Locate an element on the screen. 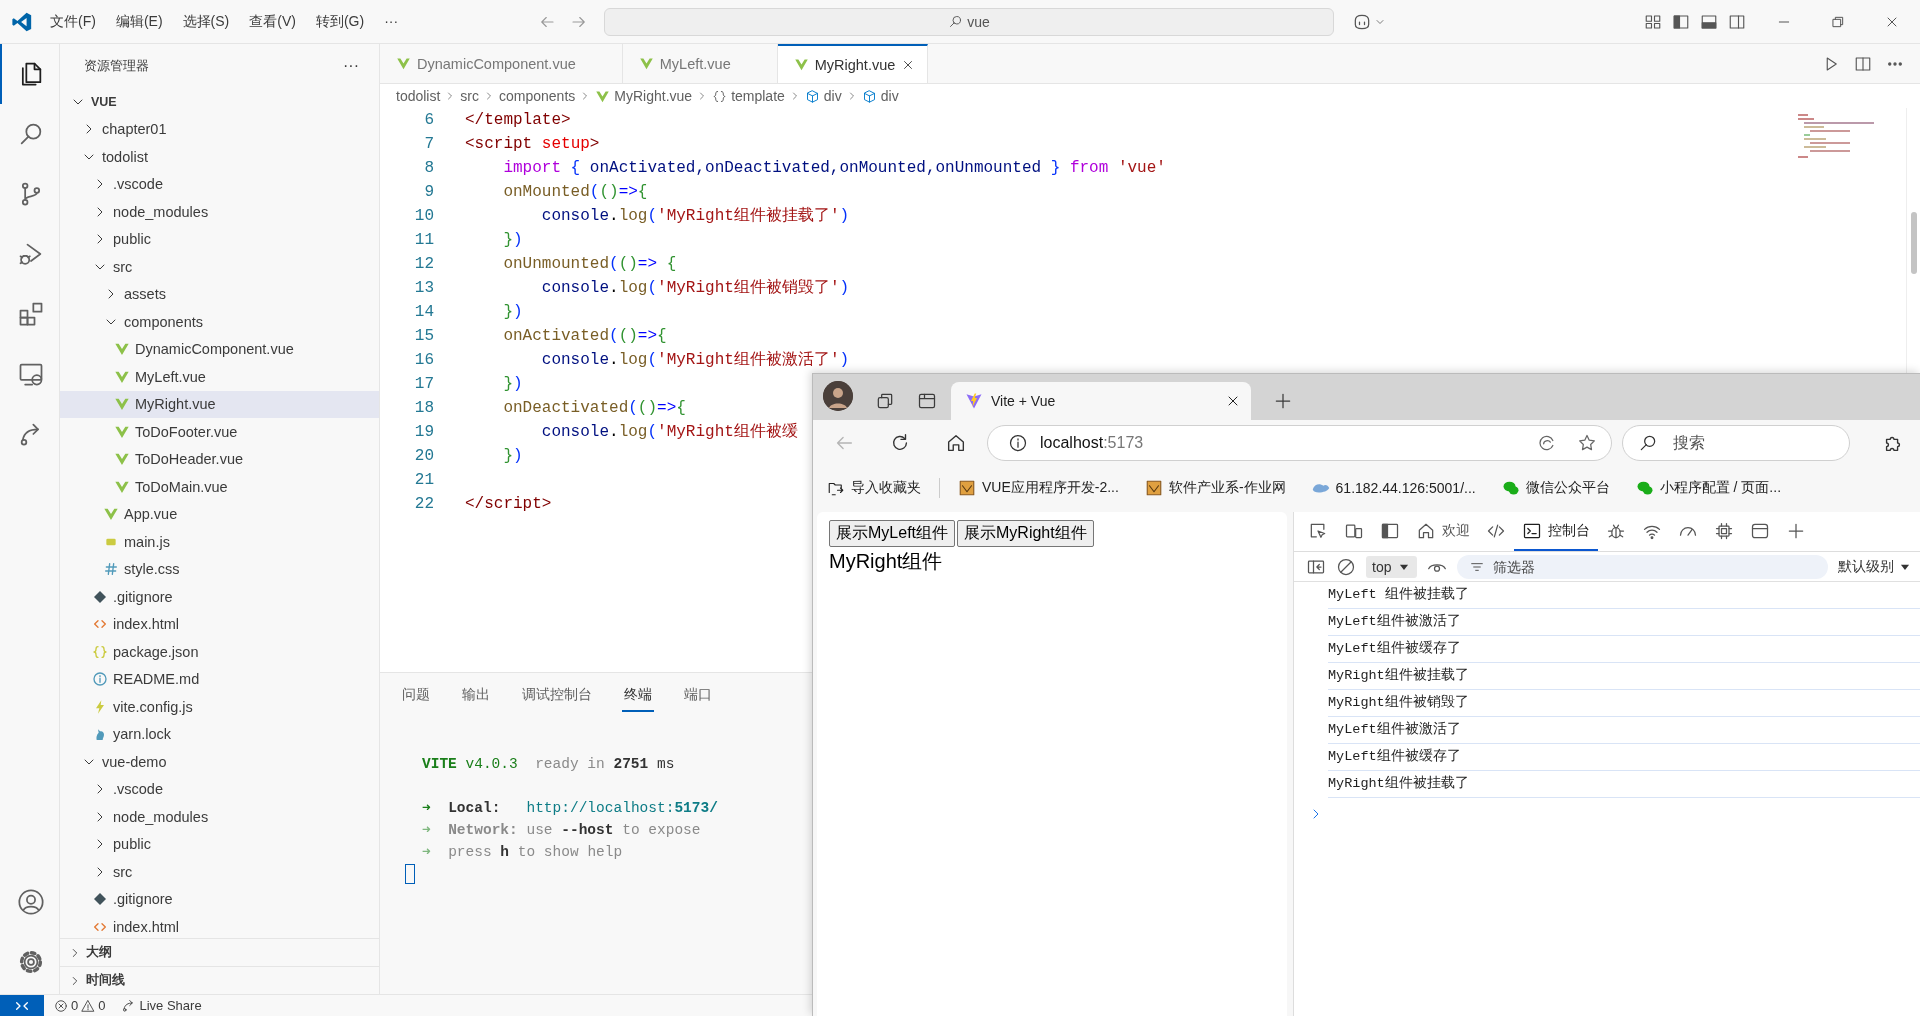  tree-item: README.md is located at coordinates (219, 679).